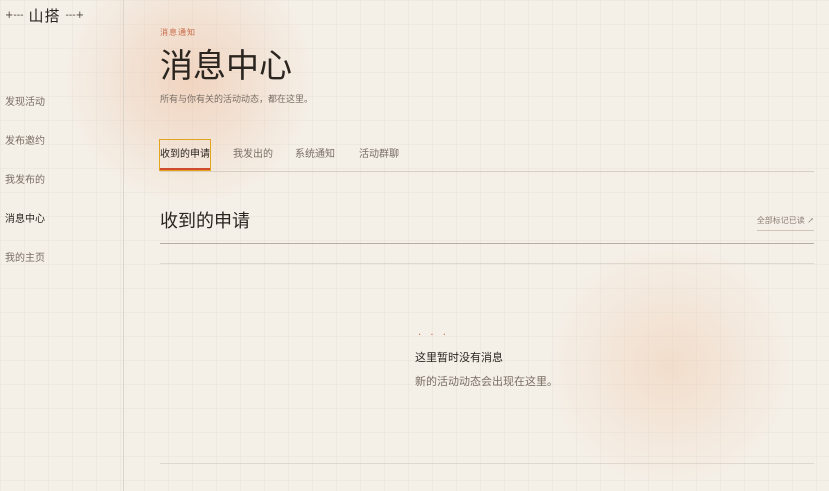 The image size is (829, 491). I want to click on sidebar-item-discover: 发现活动, so click(25, 115).